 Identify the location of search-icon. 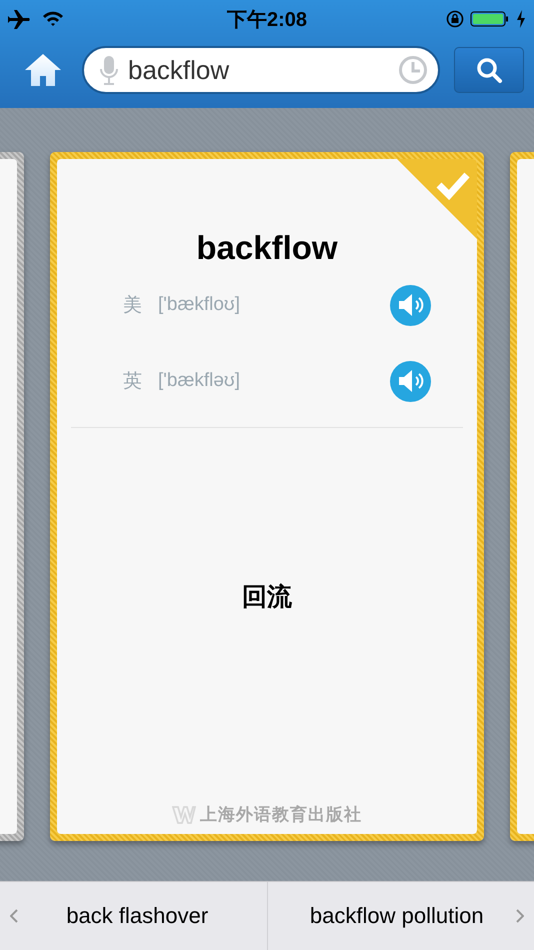
(489, 70).